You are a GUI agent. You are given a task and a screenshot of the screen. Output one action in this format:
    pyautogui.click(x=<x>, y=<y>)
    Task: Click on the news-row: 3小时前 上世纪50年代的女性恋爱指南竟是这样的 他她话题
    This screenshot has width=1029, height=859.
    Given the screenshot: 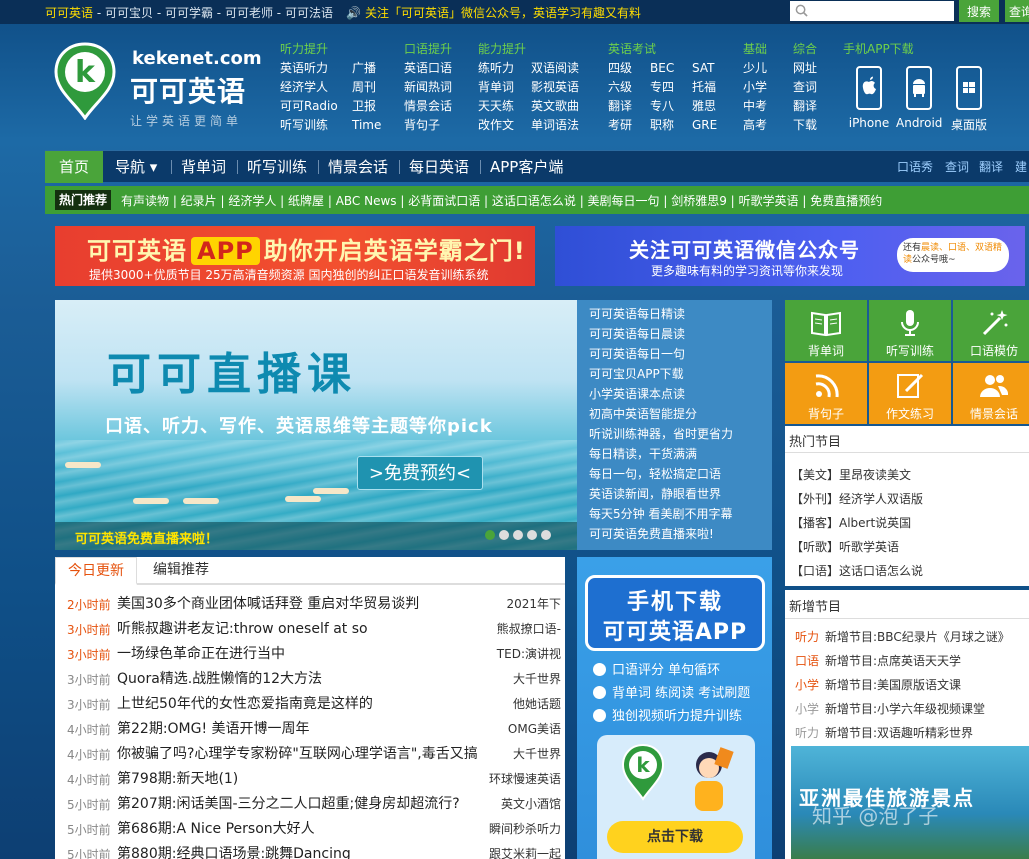 What is the action you would take?
    pyautogui.click(x=314, y=704)
    